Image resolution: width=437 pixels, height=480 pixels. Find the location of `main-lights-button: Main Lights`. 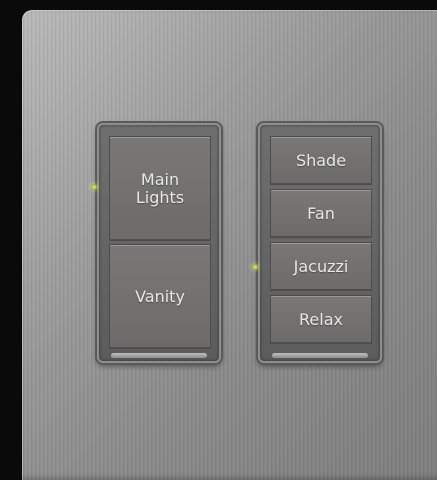

main-lights-button: Main Lights is located at coordinates (160, 188).